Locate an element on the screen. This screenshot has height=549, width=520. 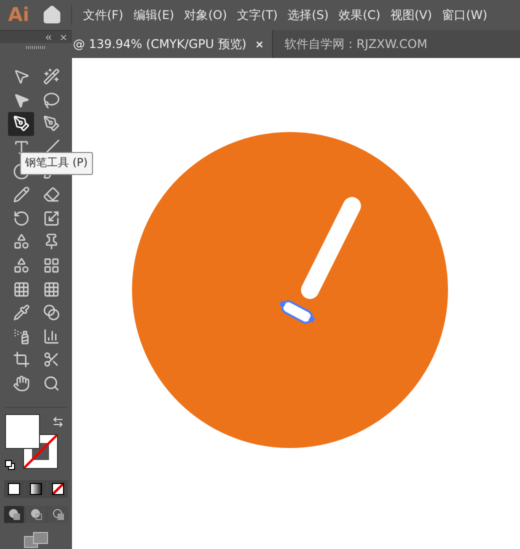
tab-label: 软件自学网：RJZXW.COM is located at coordinates (356, 44).